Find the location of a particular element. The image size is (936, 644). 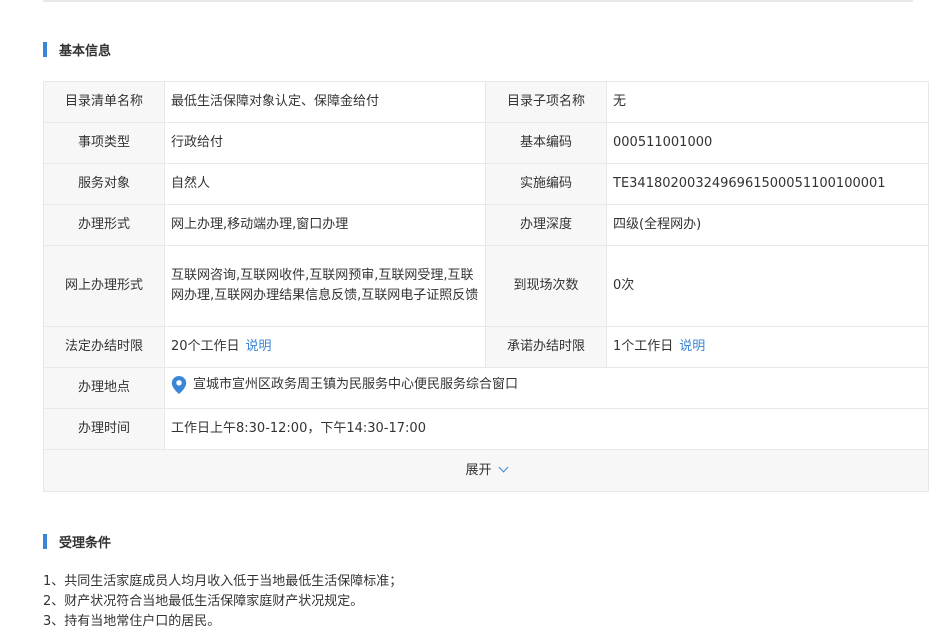

table-row: 目录清单名称 最低生活保障对象认定、保障金给付 目录子项名称 无 is located at coordinates (486, 102).